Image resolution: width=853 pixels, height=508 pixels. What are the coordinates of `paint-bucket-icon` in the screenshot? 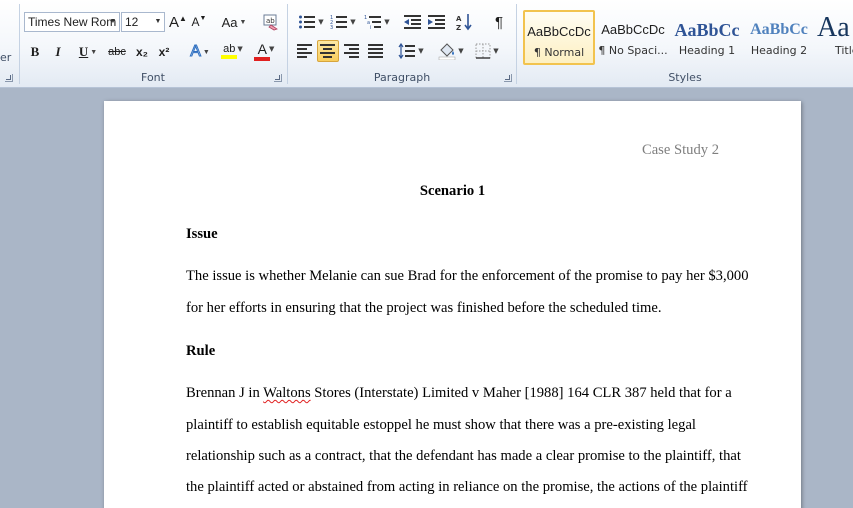 It's located at (447, 51).